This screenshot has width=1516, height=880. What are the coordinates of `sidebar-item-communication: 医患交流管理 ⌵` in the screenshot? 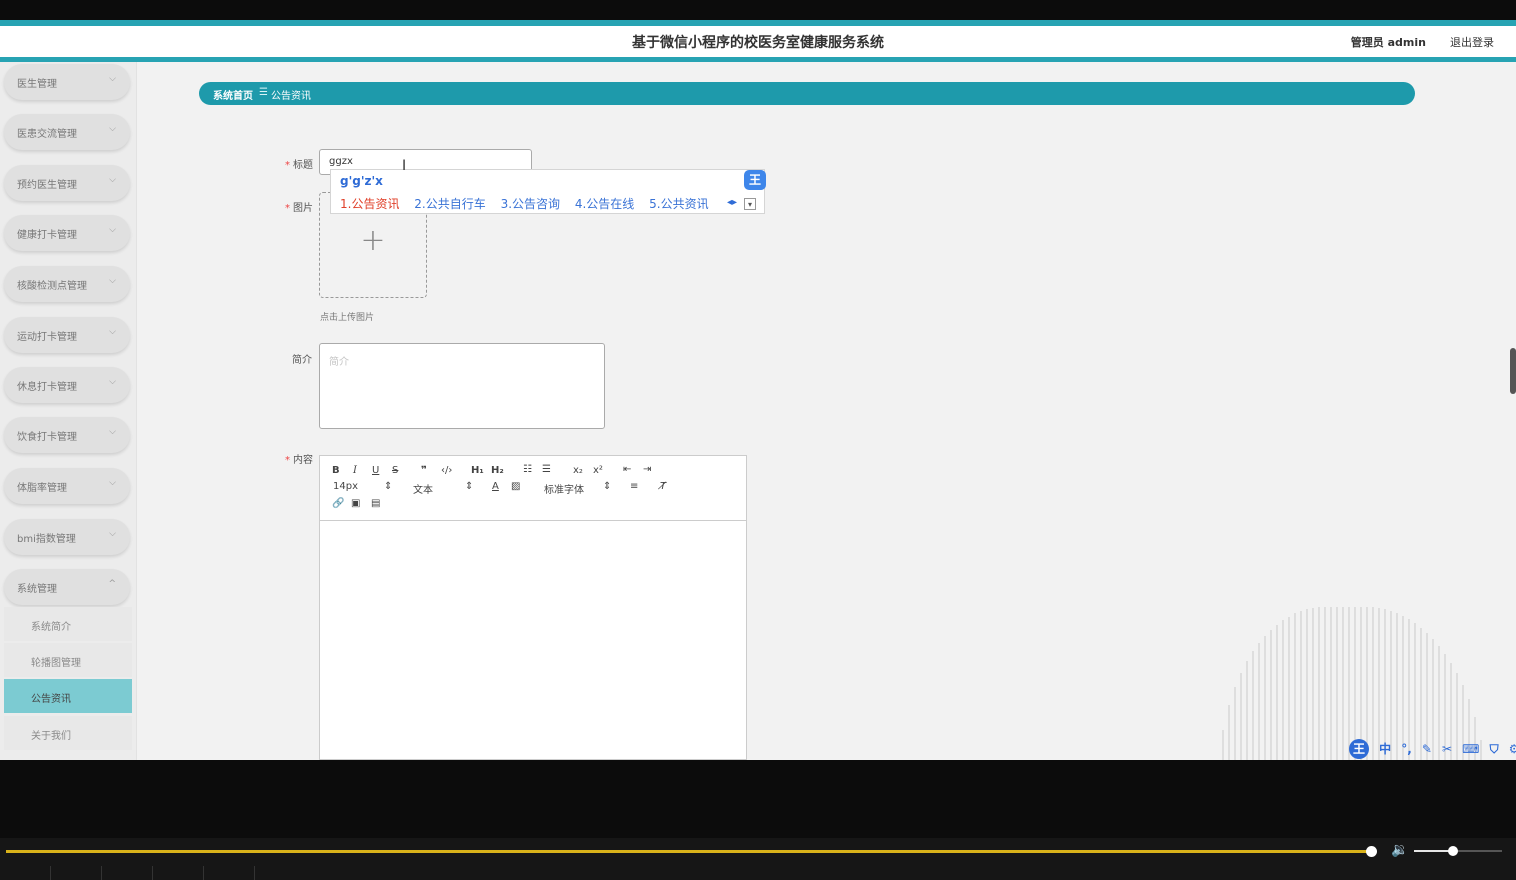 It's located at (67, 132).